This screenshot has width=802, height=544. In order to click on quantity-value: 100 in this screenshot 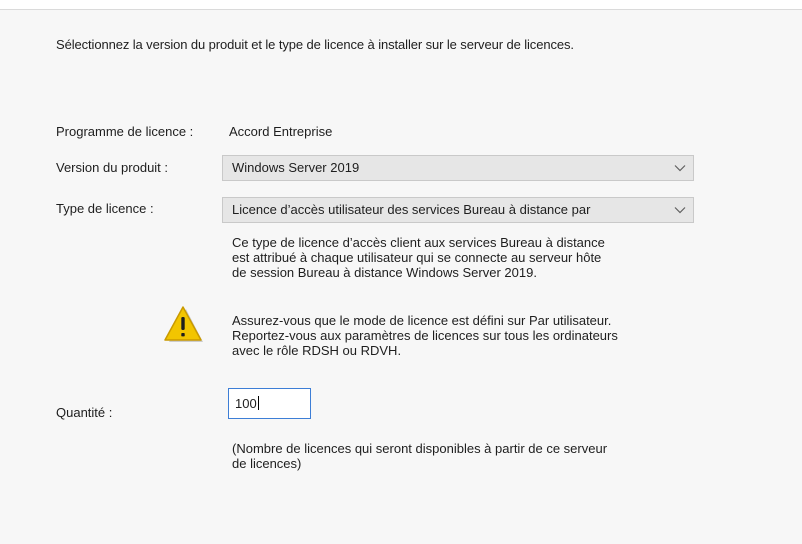, I will do `click(246, 403)`.